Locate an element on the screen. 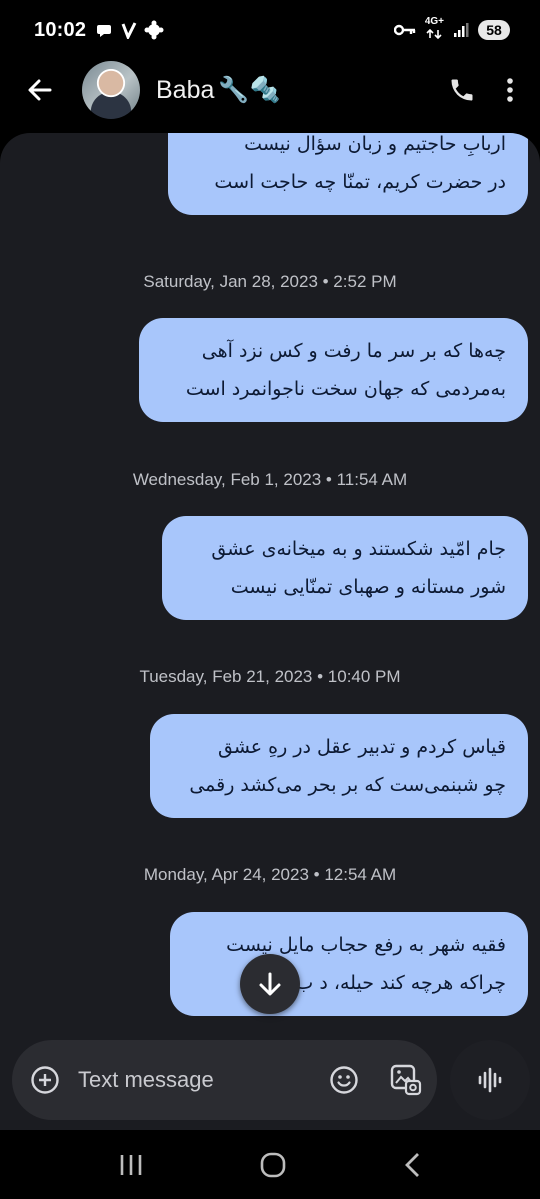 The width and height of the screenshot is (540, 1199). settings-gear-icon is located at coordinates (154, 30).